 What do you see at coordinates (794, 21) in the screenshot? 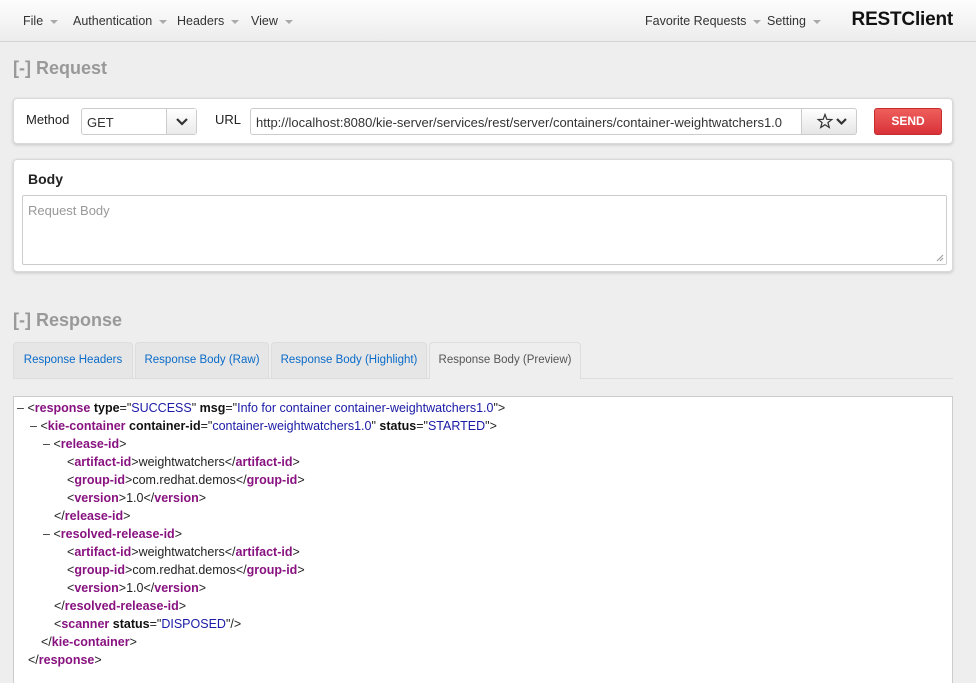
I see `menu-setting: Setting` at bounding box center [794, 21].